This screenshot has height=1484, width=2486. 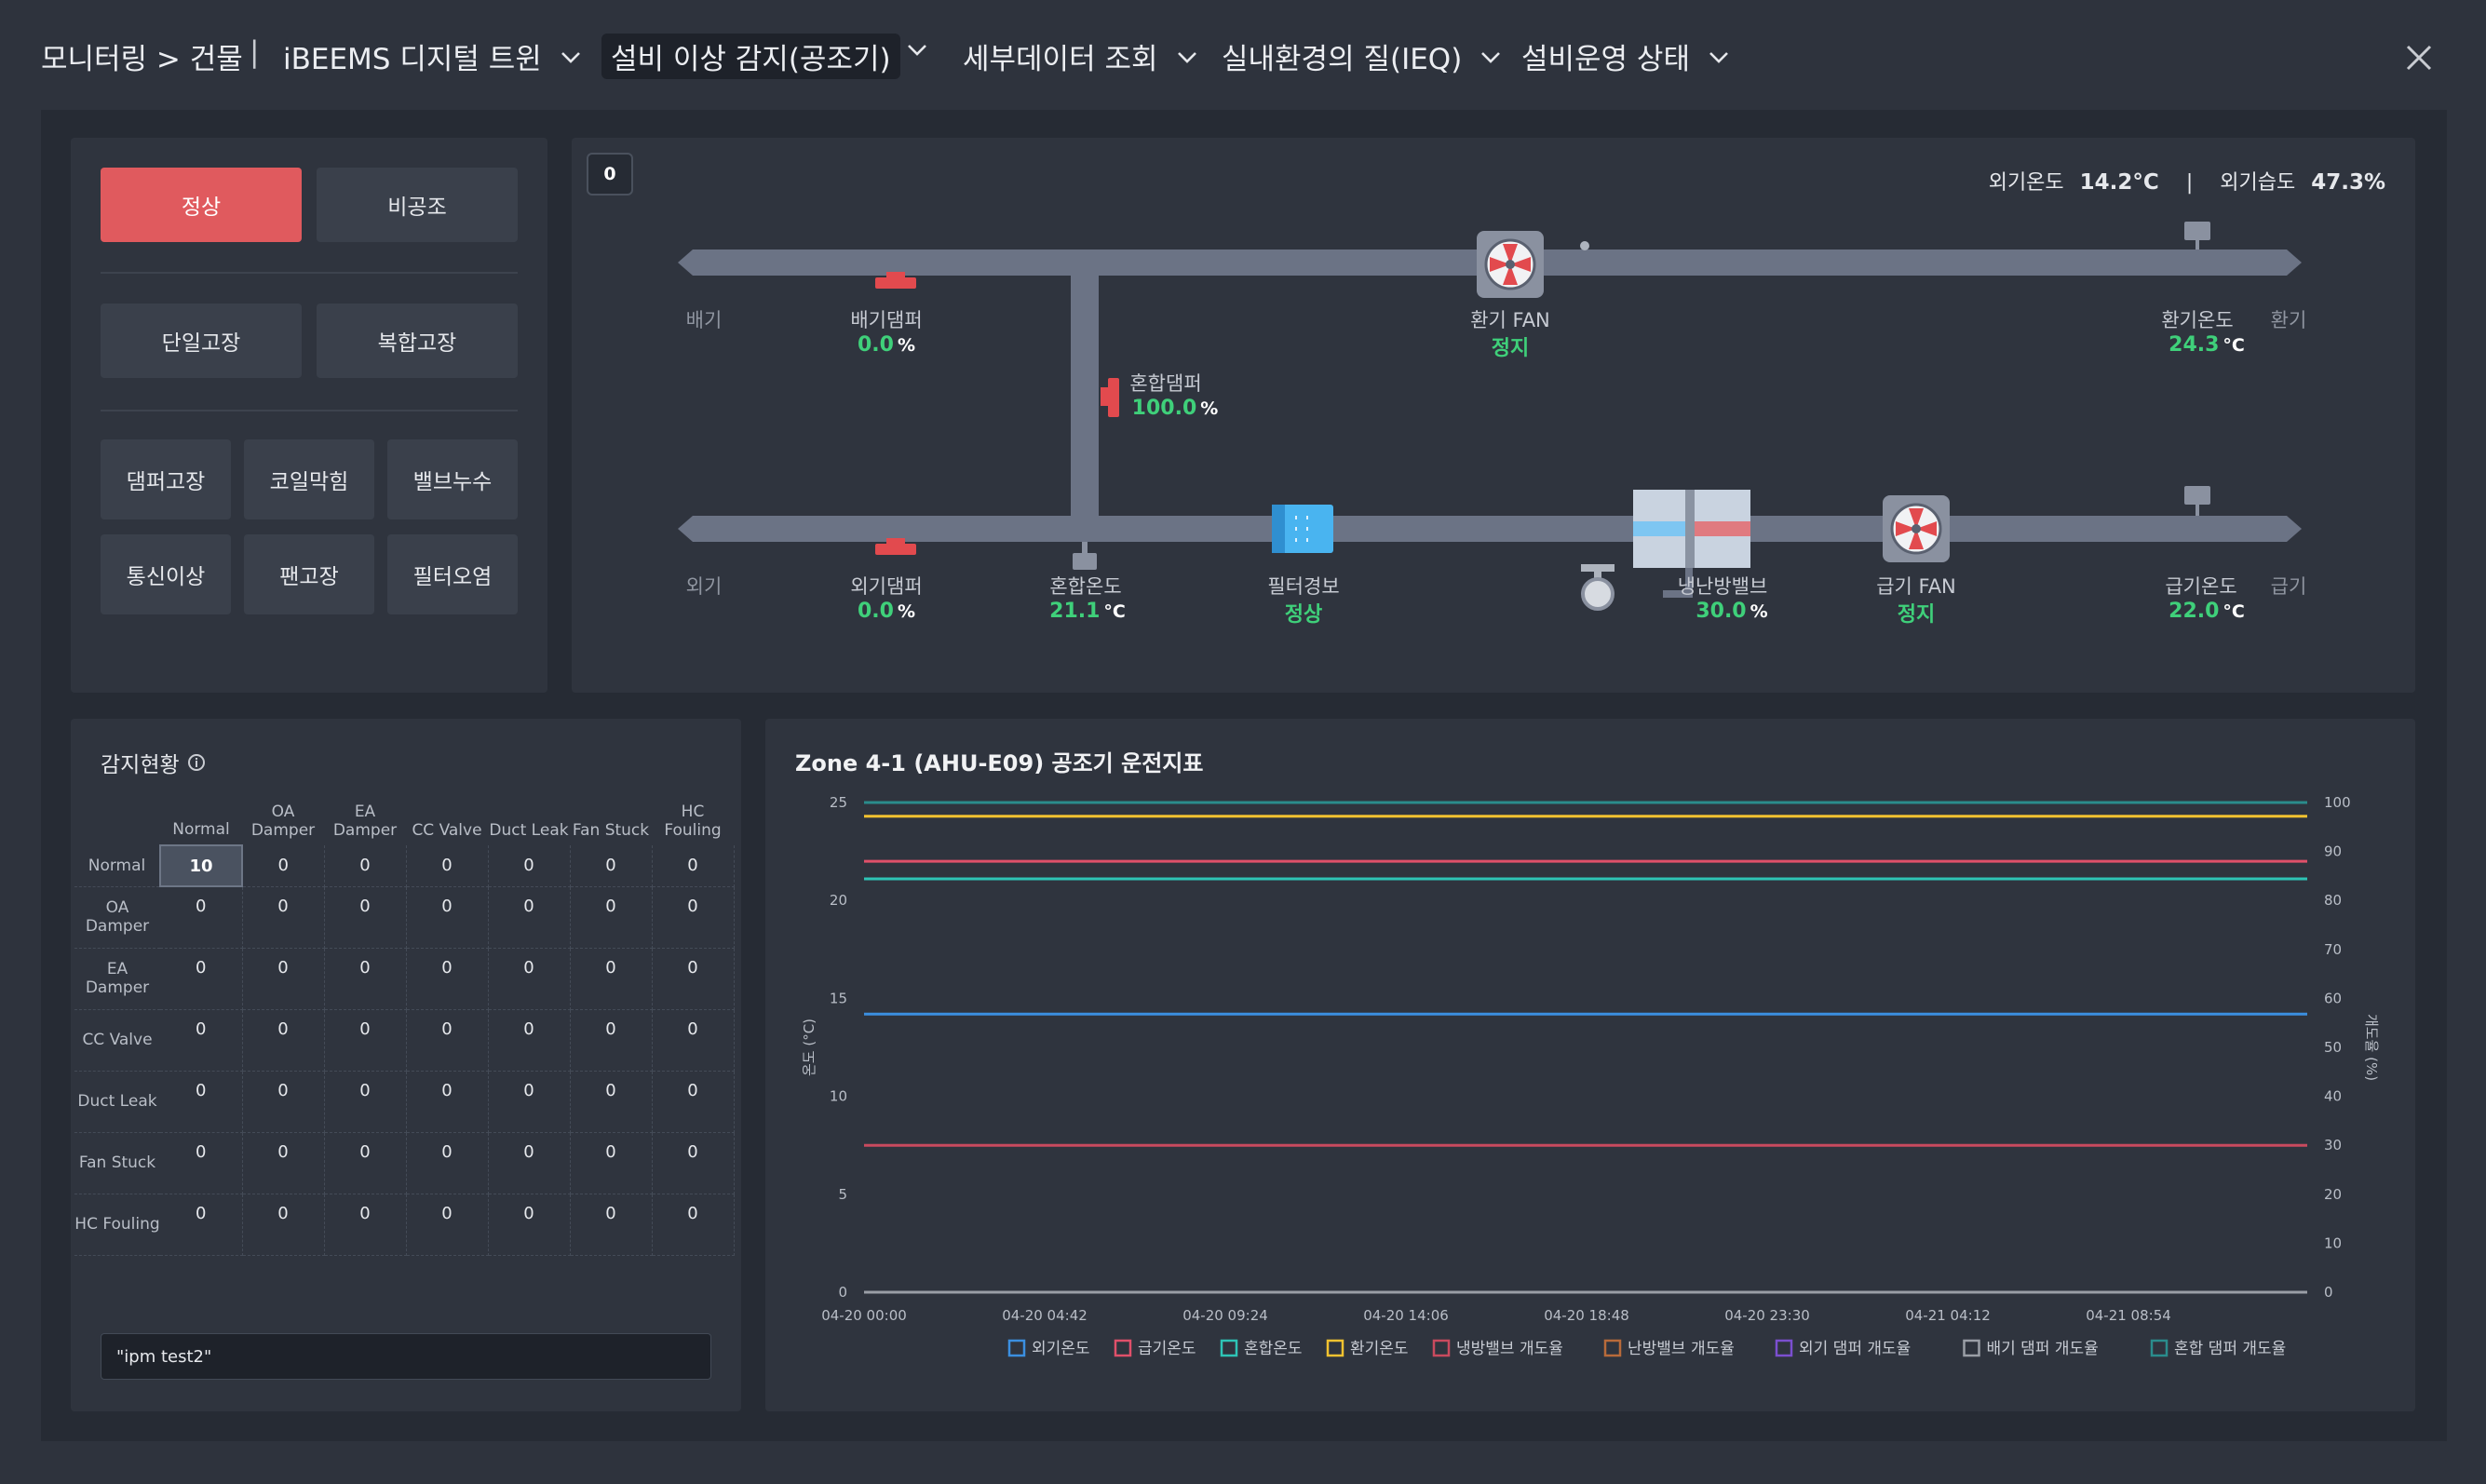 What do you see at coordinates (309, 574) in the screenshot?
I see `fan-fault-button: 팬고장` at bounding box center [309, 574].